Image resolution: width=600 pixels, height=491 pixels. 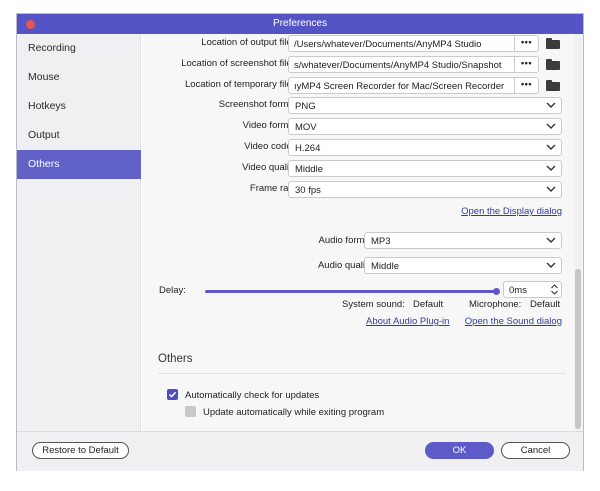 What do you see at coordinates (308, 190) in the screenshot?
I see `frame-rate-value: 30 fps` at bounding box center [308, 190].